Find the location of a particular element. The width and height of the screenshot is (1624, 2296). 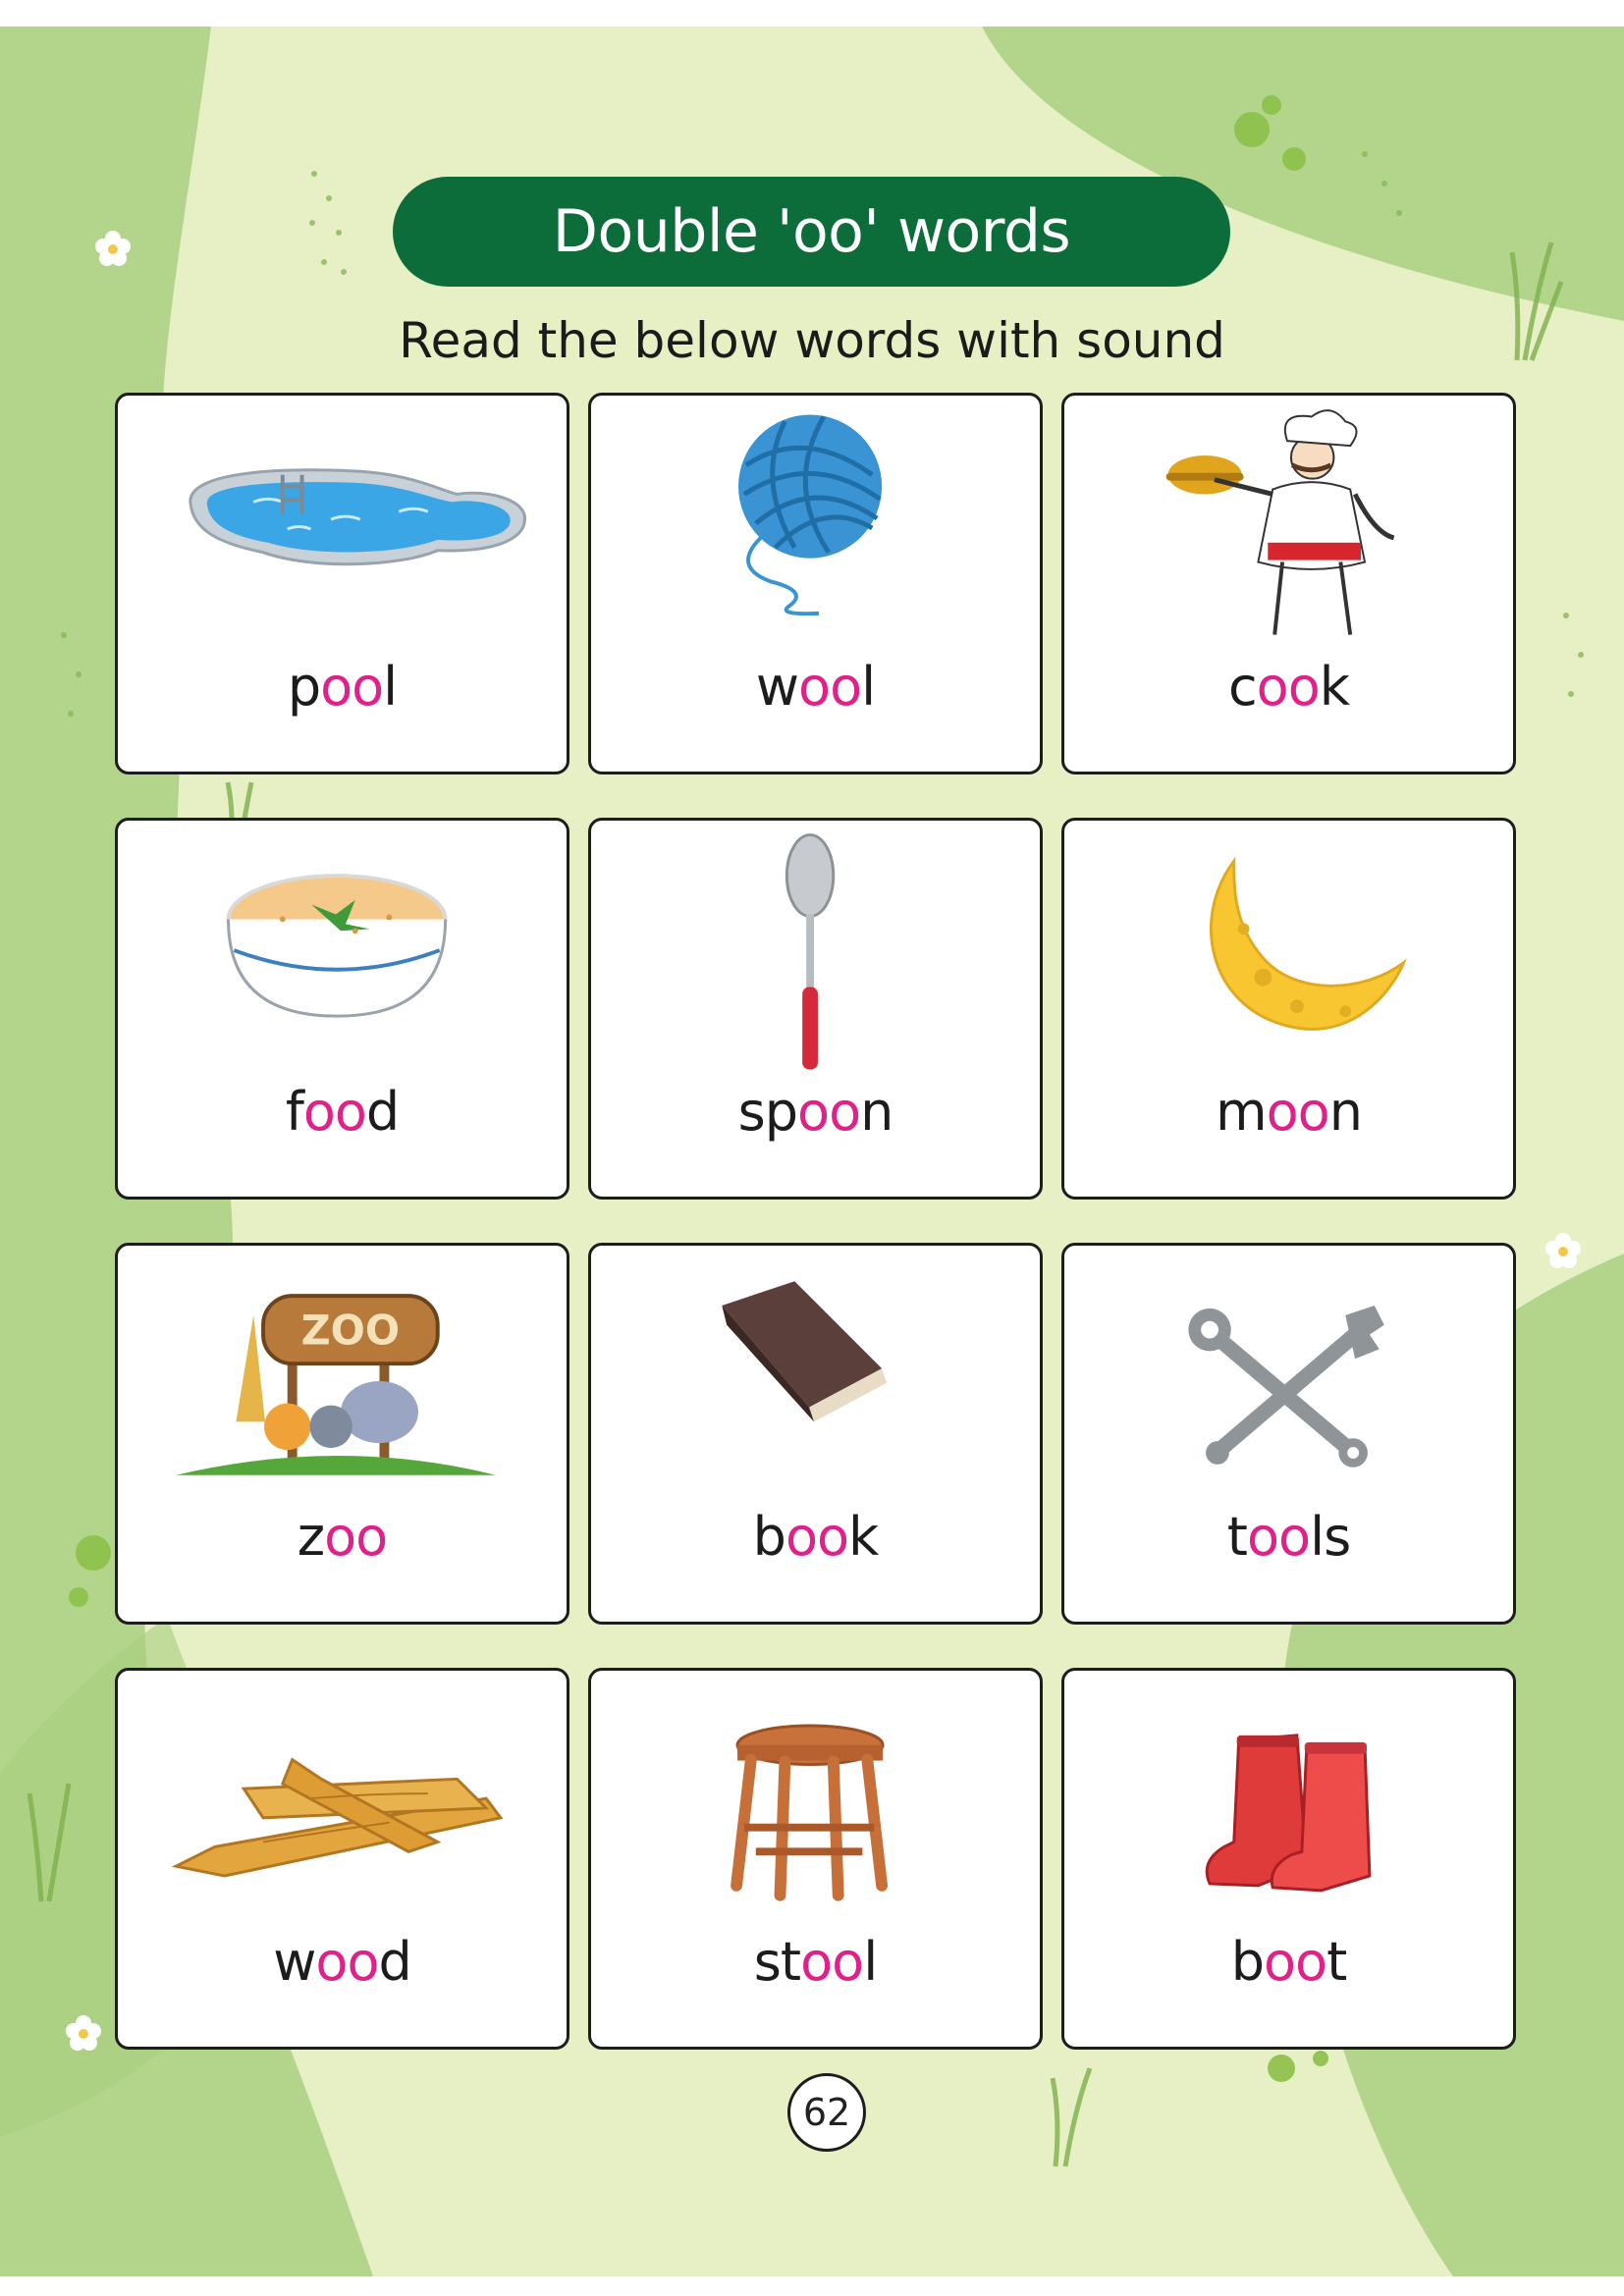

crescent-moon-icon is located at coordinates (1308, 943).